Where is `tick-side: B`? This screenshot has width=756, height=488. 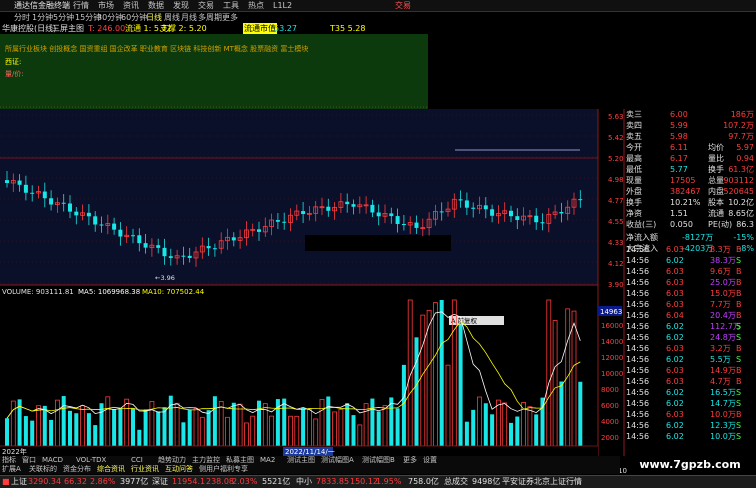 tick-side: B is located at coordinates (739, 381).